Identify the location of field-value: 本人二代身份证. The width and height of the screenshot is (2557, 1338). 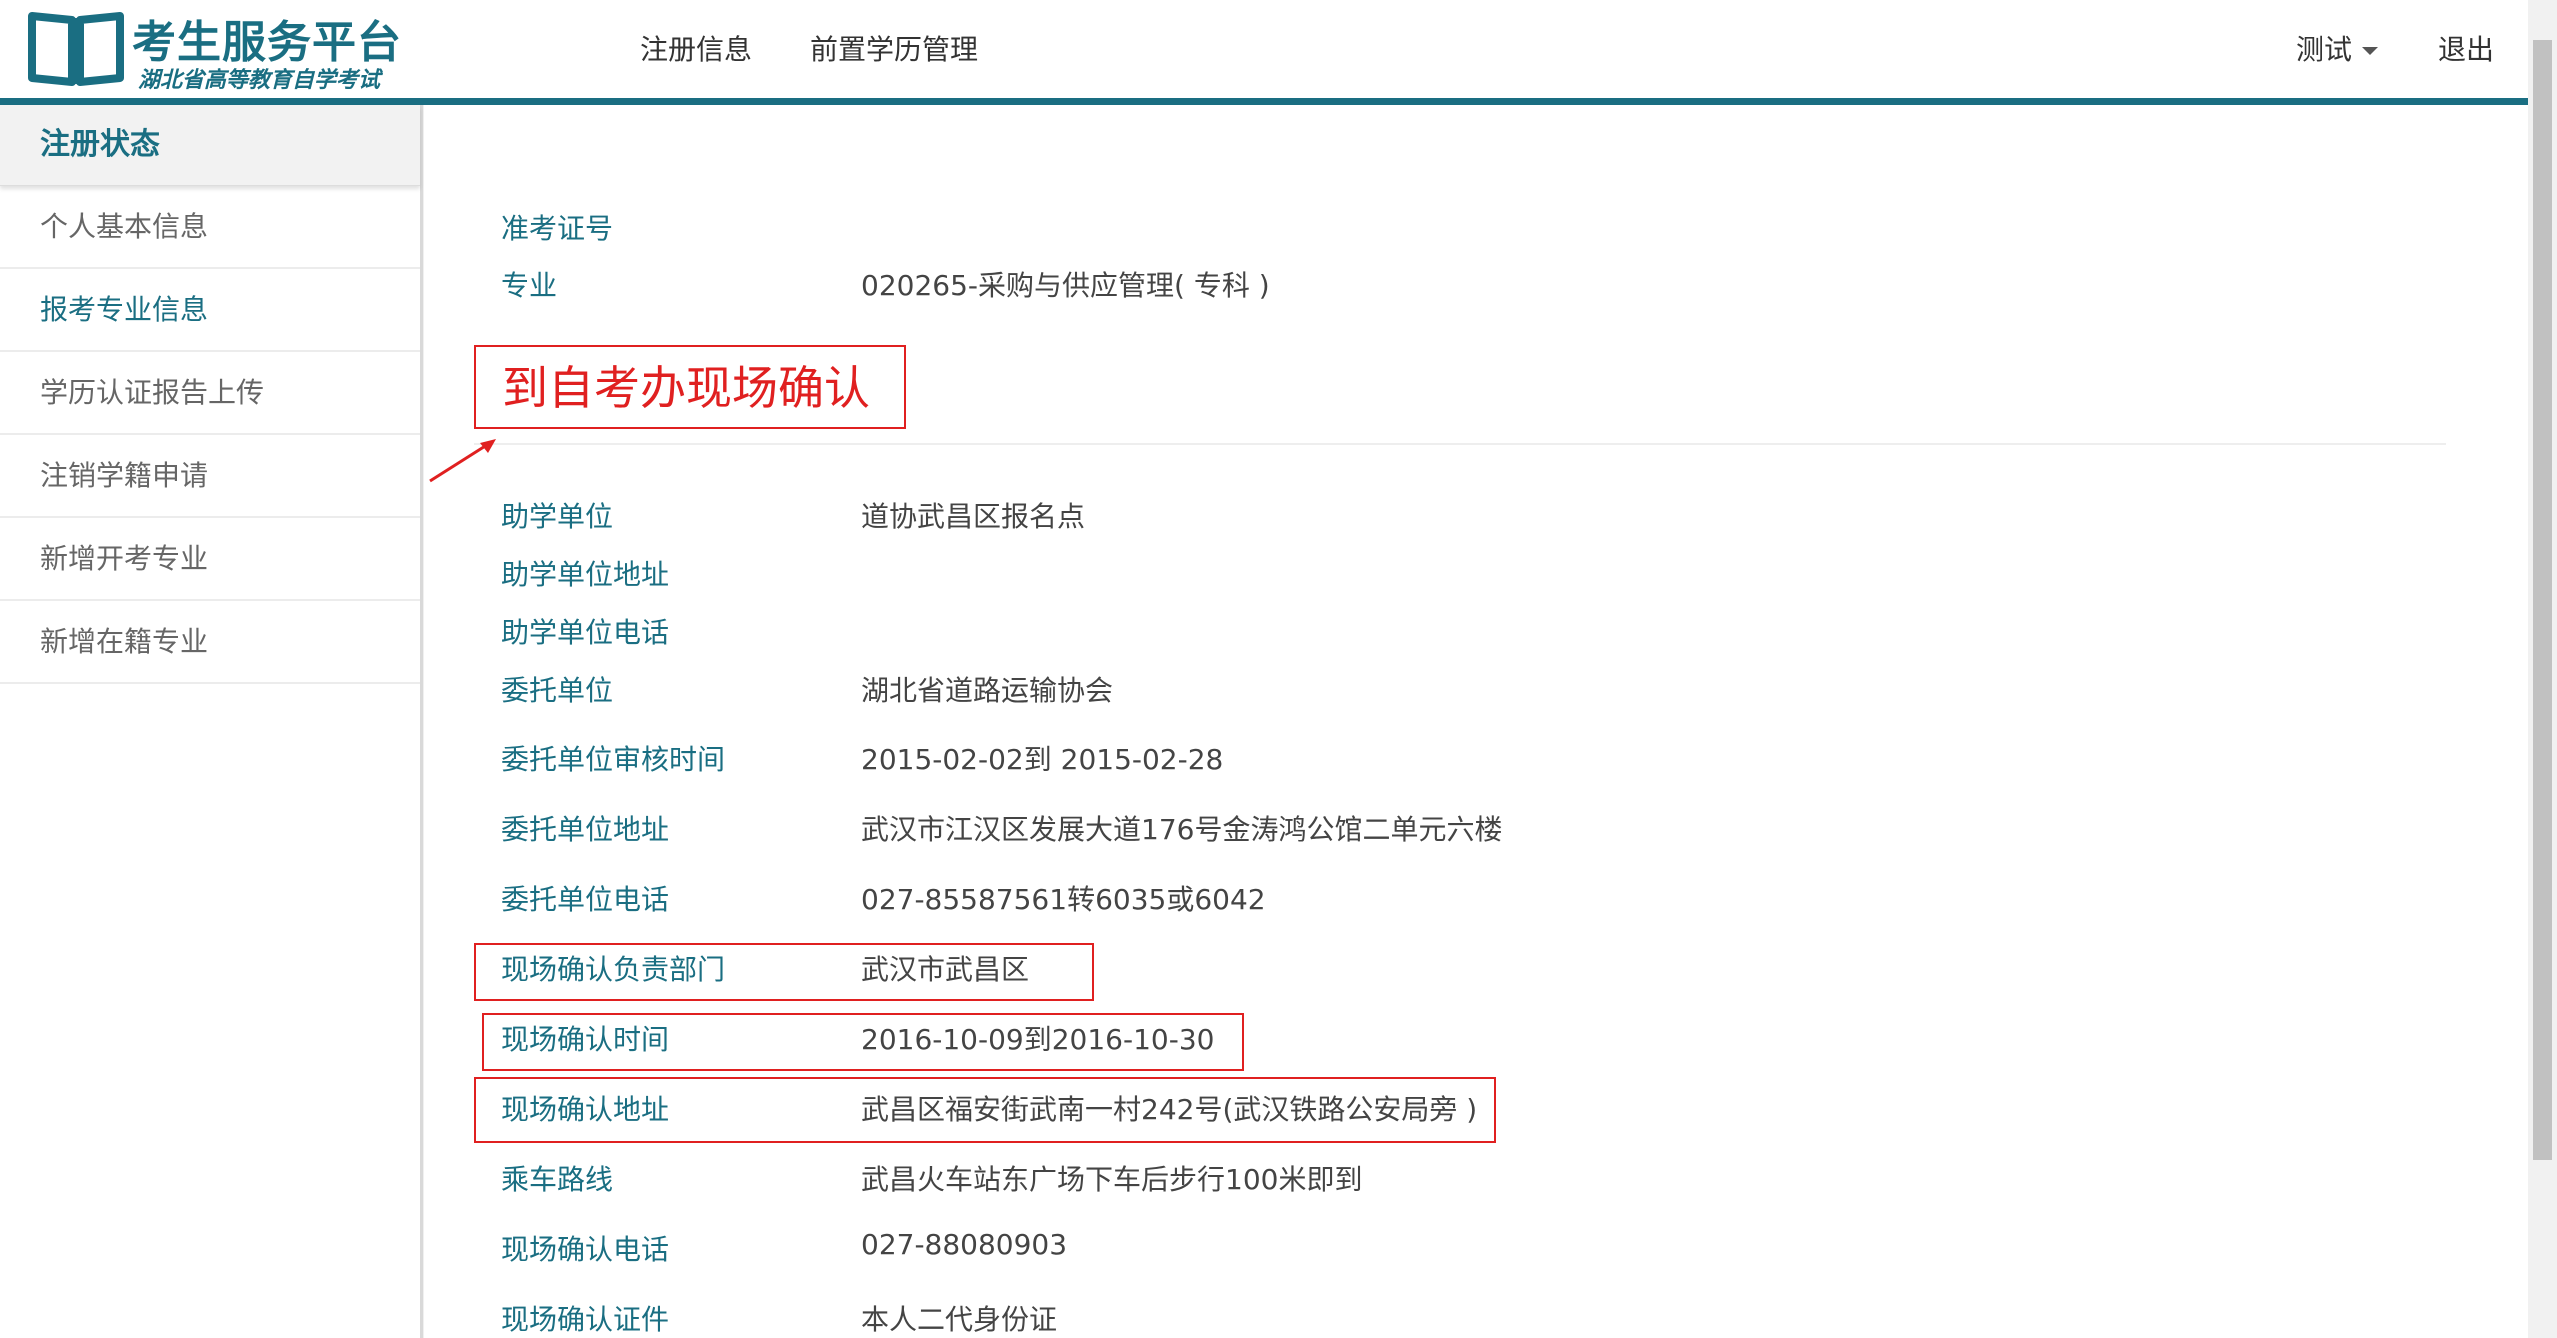
(959, 1319).